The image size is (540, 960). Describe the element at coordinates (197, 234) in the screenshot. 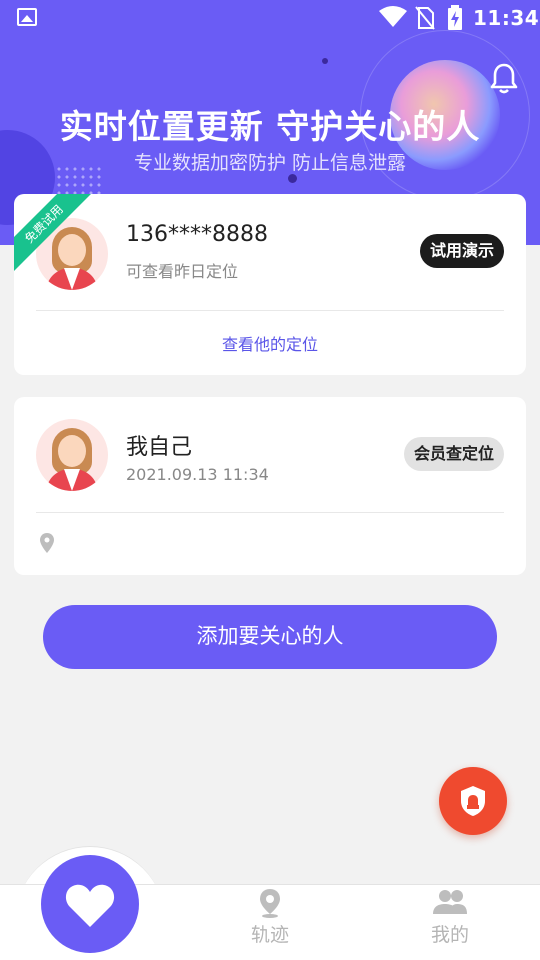

I see `contact-phone: 136****8888` at that location.